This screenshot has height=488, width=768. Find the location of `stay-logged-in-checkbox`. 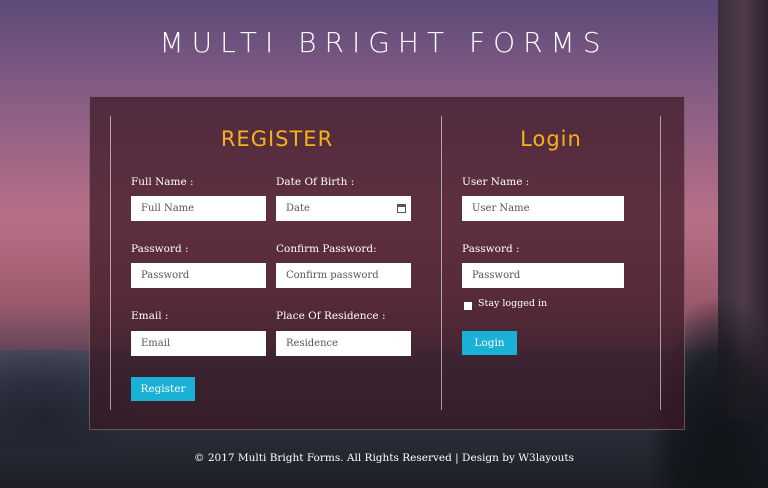

stay-logged-in-checkbox is located at coordinates (468, 306).